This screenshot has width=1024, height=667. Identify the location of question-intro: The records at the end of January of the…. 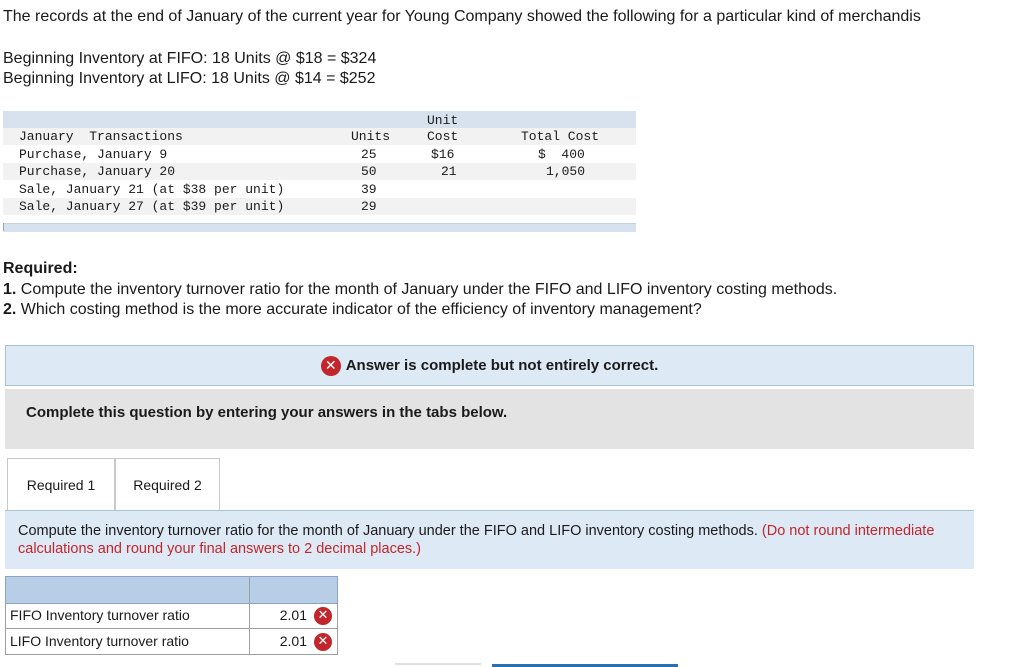
(462, 16).